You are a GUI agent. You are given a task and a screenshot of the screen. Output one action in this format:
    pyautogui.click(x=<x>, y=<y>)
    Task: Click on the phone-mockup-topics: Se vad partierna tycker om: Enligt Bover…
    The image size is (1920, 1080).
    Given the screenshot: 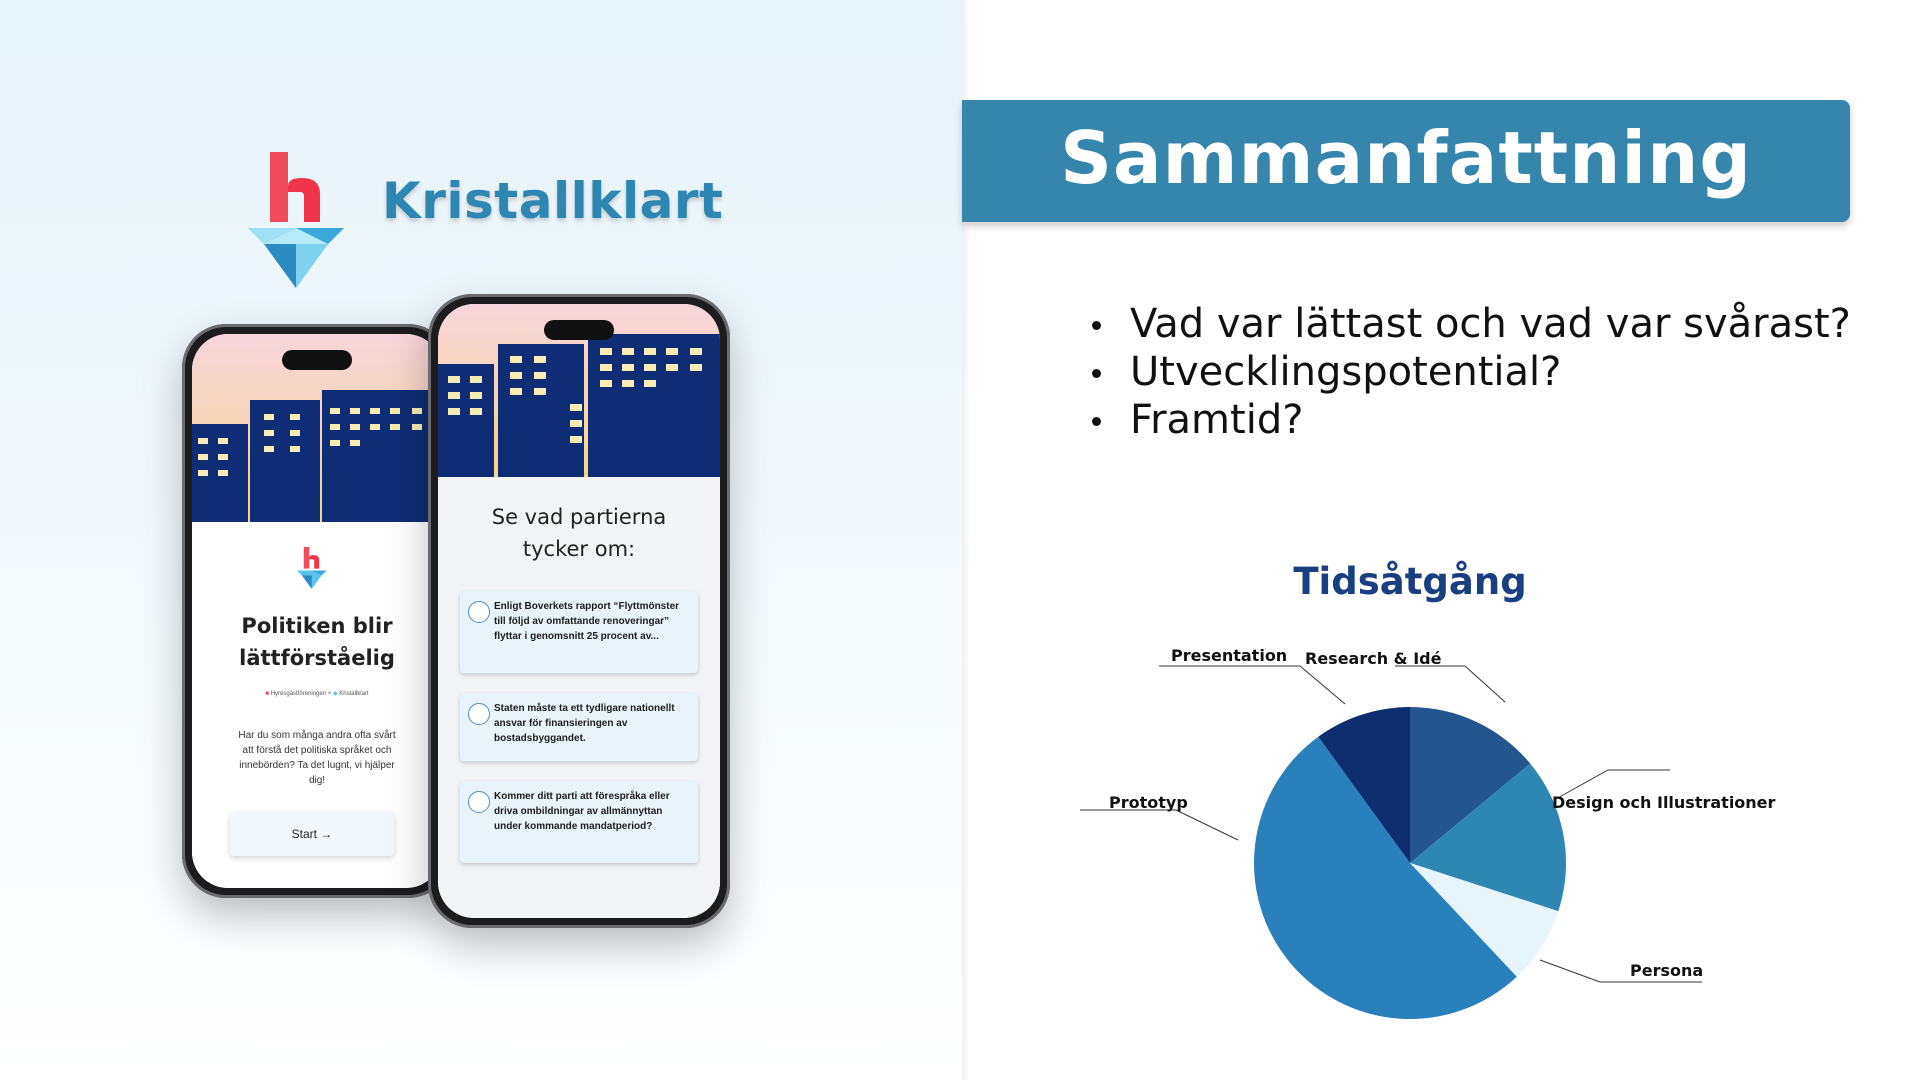 What is the action you would take?
    pyautogui.click(x=579, y=611)
    